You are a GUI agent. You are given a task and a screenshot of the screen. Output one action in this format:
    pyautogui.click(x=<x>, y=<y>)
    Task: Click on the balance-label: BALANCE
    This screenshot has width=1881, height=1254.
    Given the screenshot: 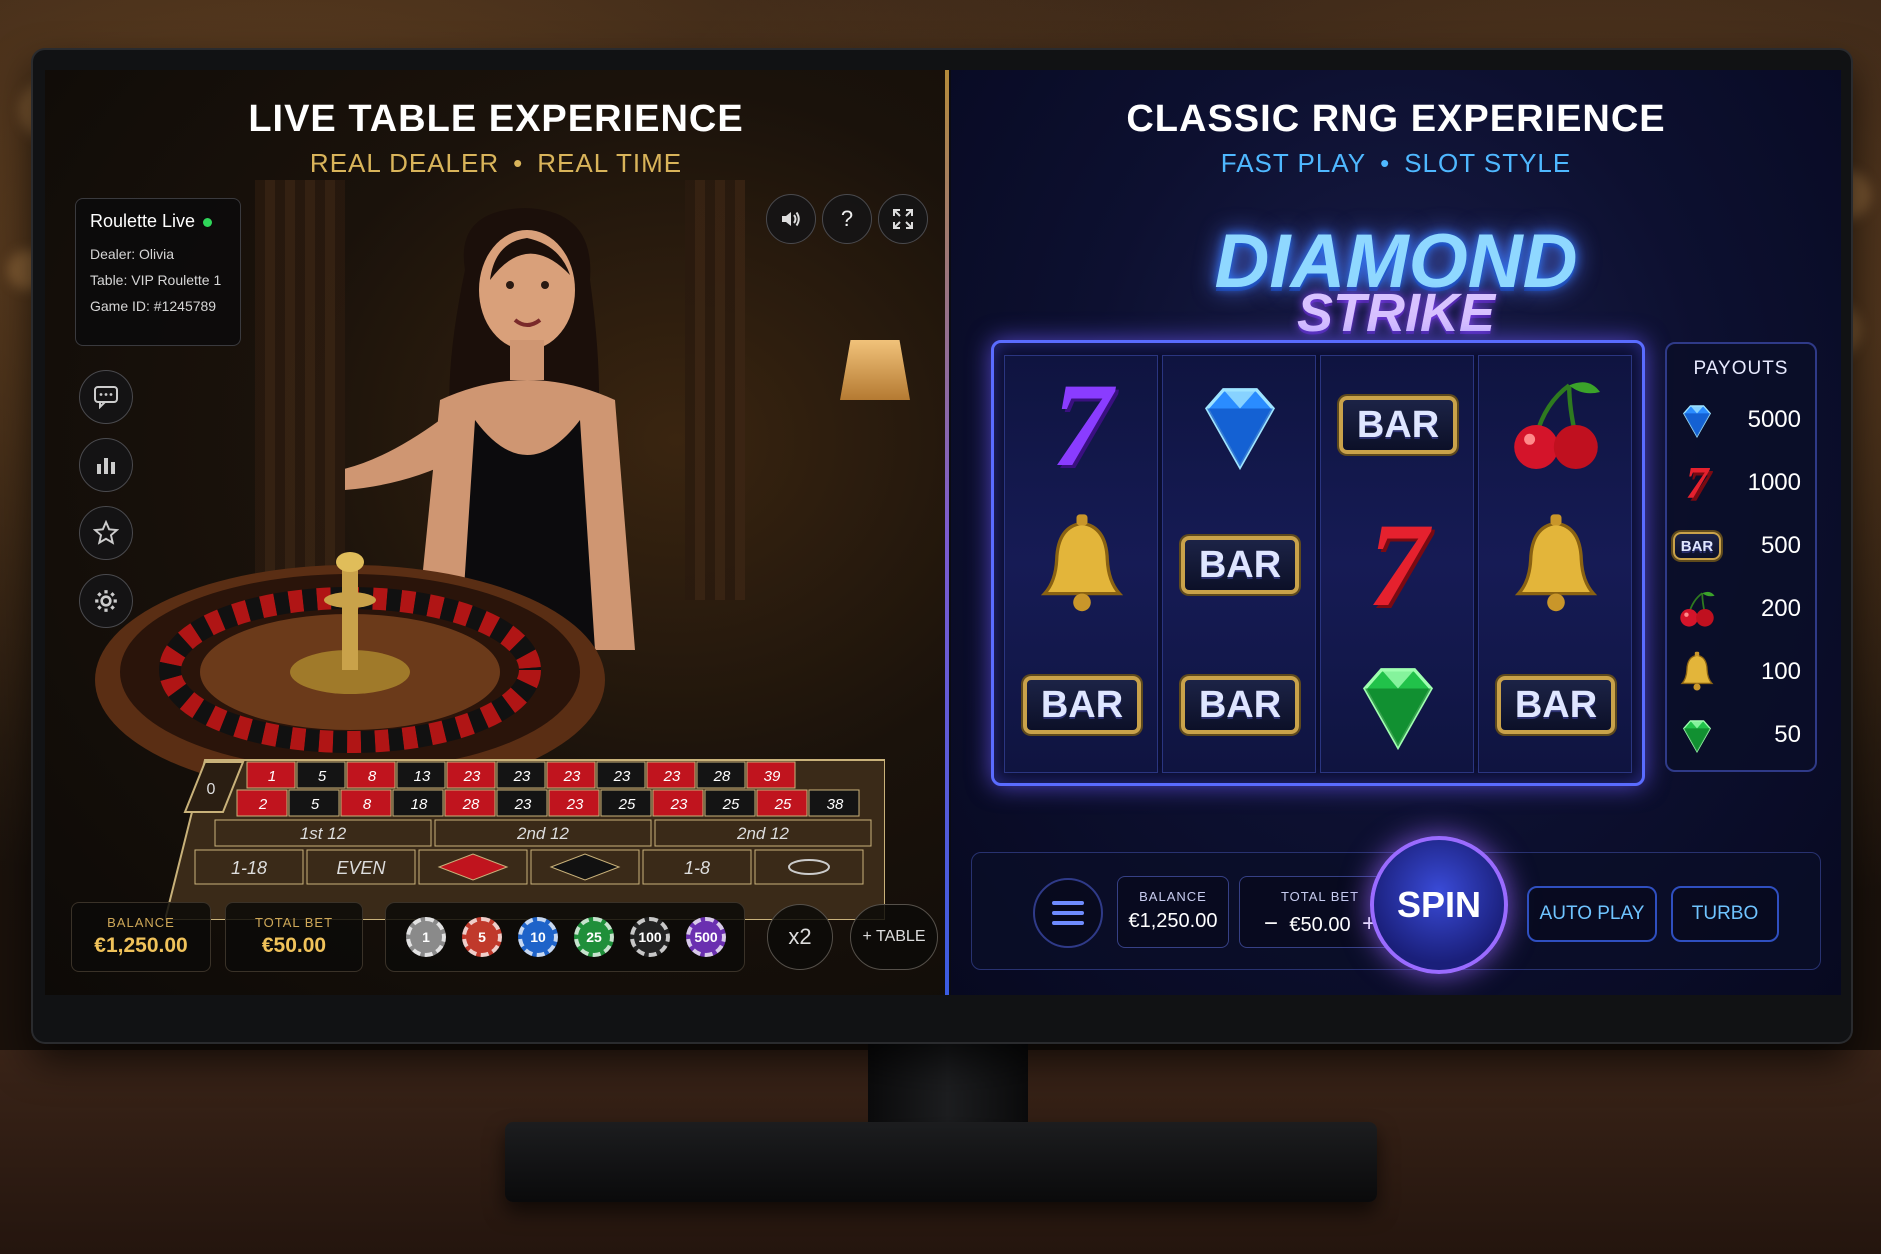 What is the action you would take?
    pyautogui.click(x=141, y=922)
    